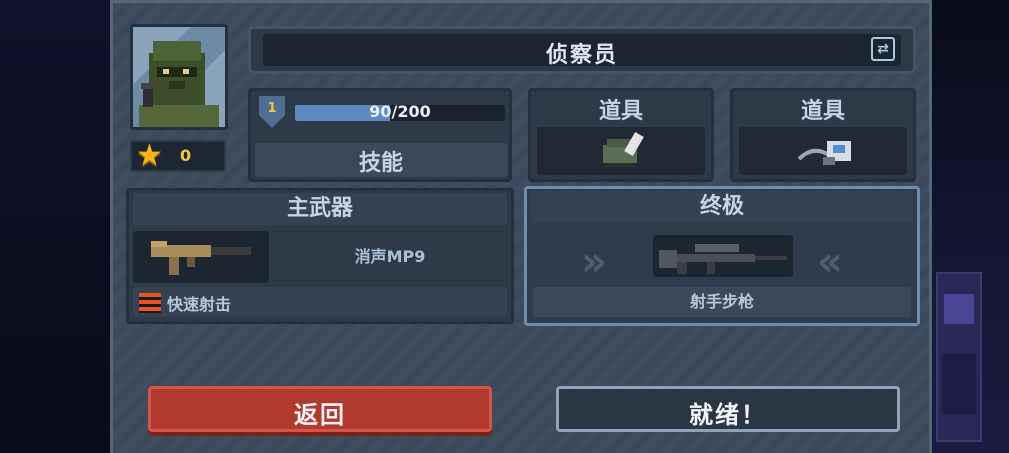 Image resolution: width=1009 pixels, height=453 pixels. What do you see at coordinates (178, 155) in the screenshot?
I see `star-rating: ★ 0` at bounding box center [178, 155].